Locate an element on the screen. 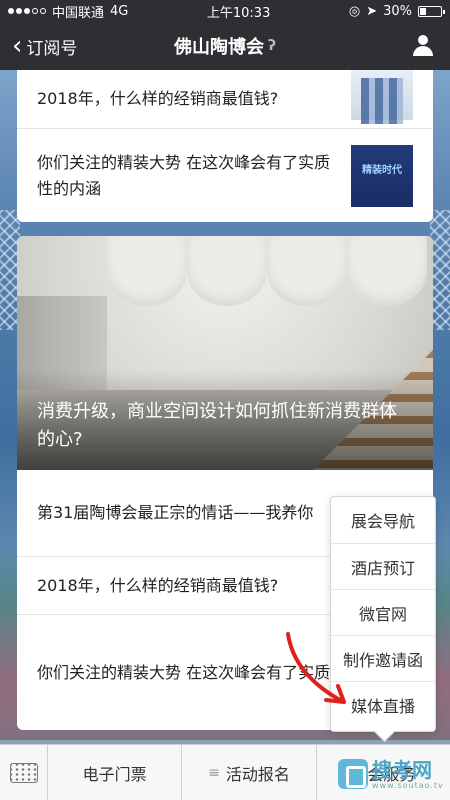  menu-button-exhibition-service: 展会服务 is located at coordinates (383, 772).